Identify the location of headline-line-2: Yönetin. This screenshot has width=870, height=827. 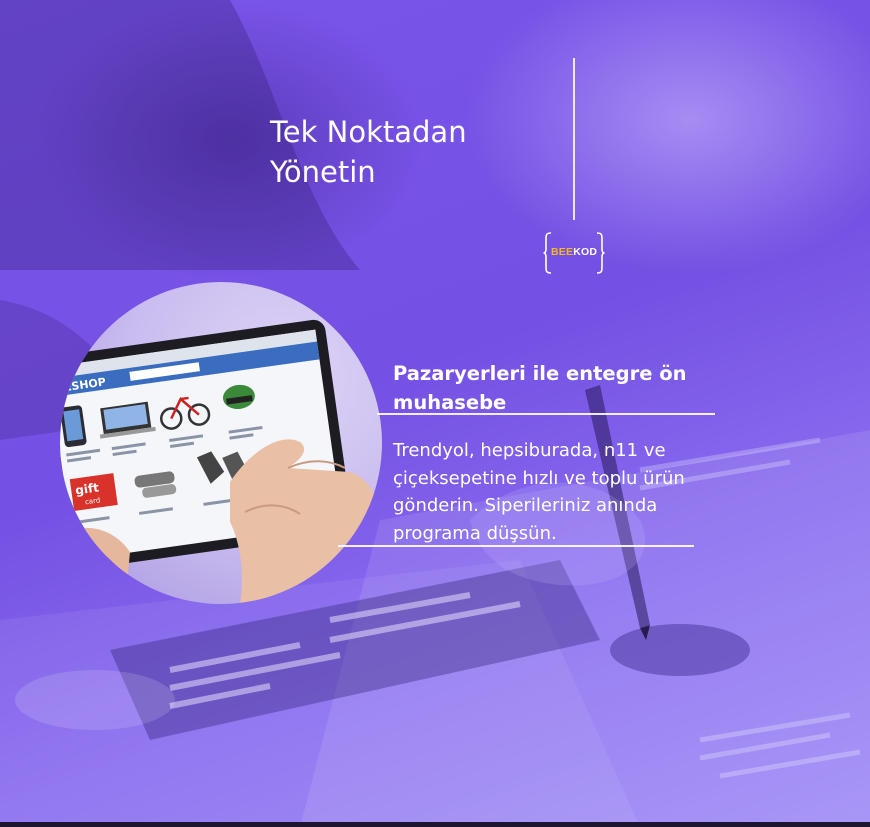
(323, 172).